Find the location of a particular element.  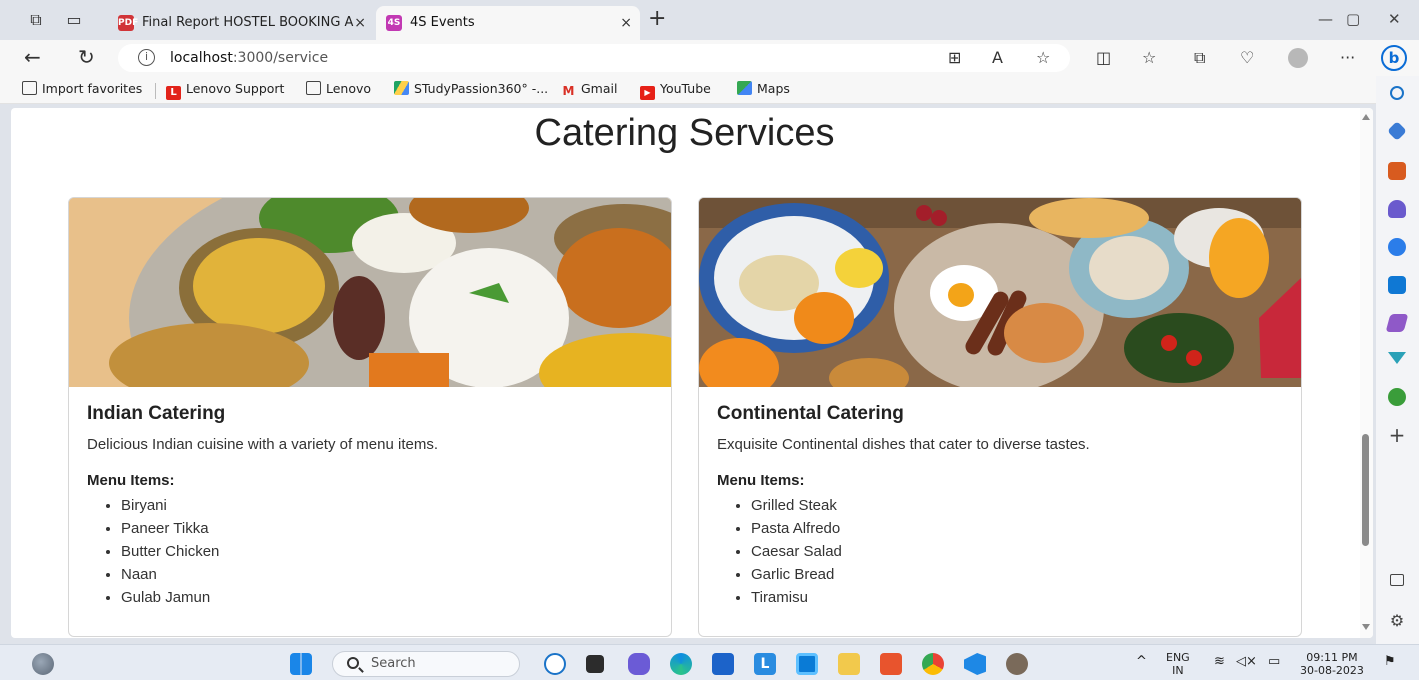

page-scrollbar is located at coordinates (1366, 373).